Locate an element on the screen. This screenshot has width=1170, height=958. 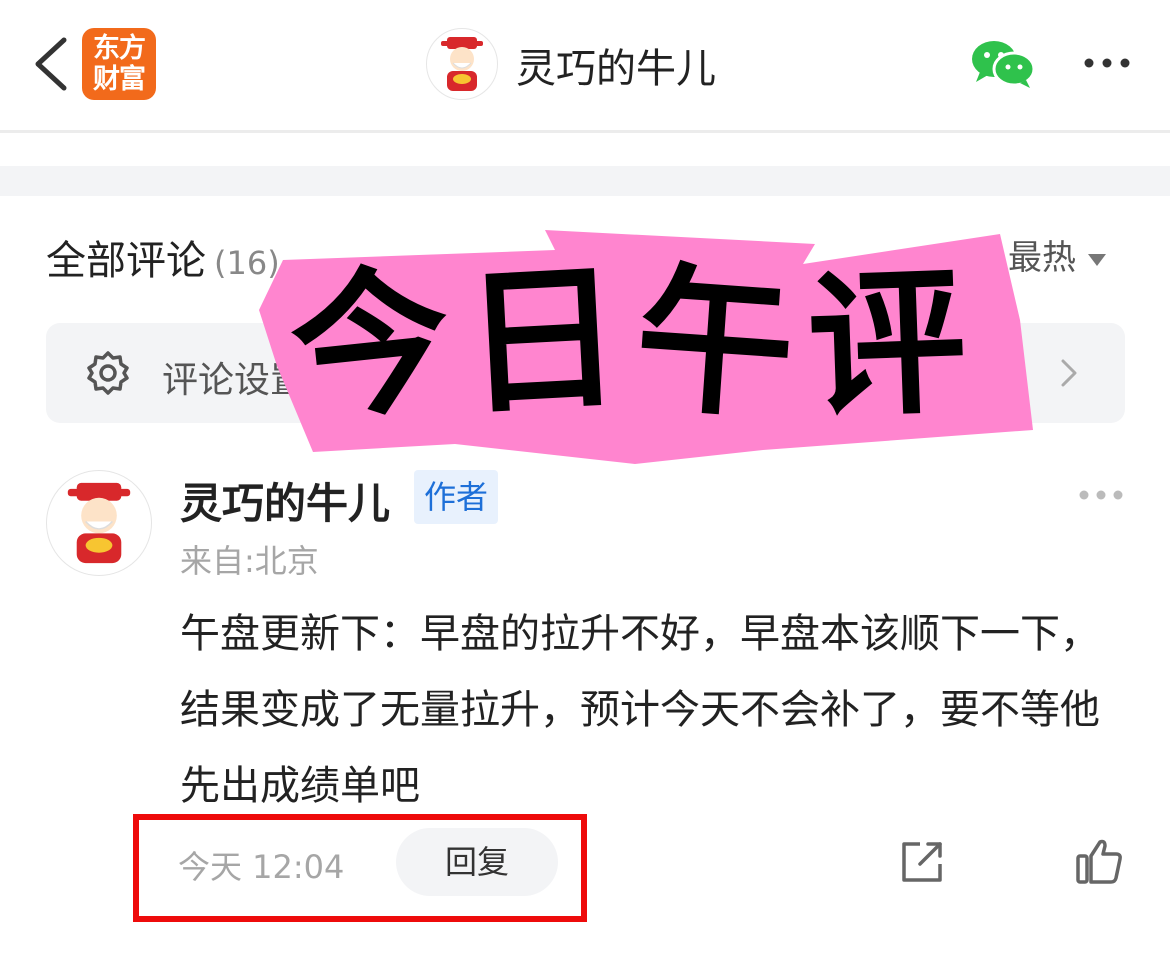
page-title: 灵巧的牛儿 is located at coordinates (616, 69).